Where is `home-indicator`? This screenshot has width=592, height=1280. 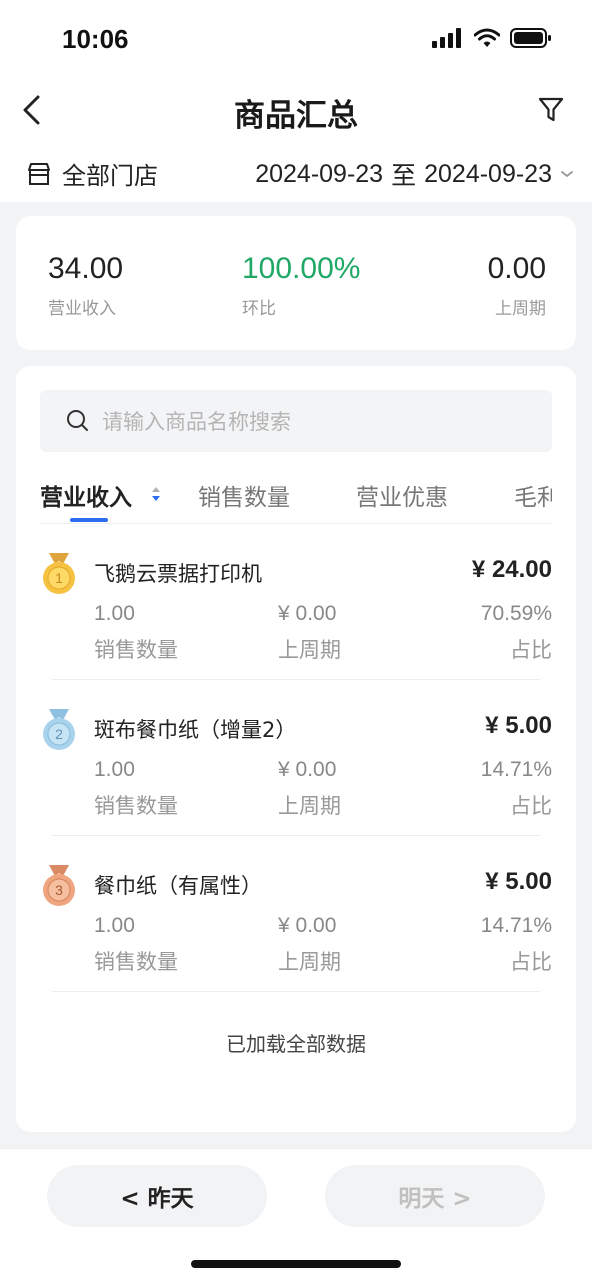
home-indicator is located at coordinates (296, 1264).